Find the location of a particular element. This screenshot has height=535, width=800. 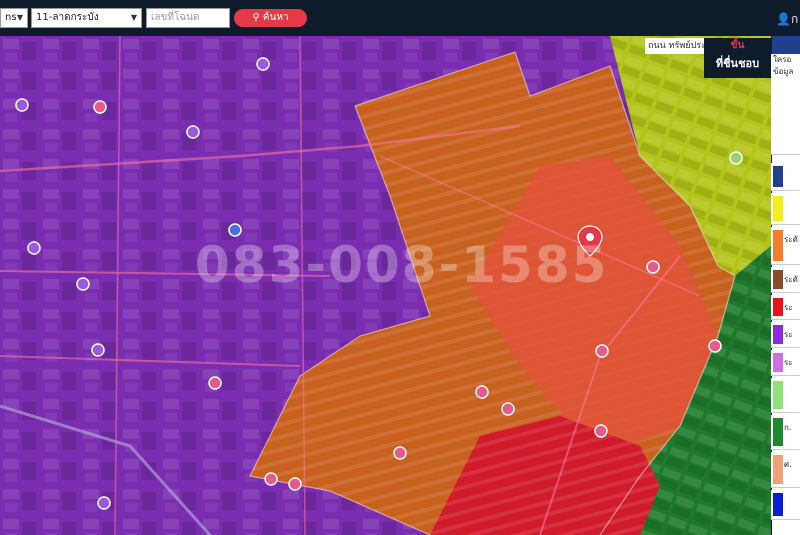

favorites-tooltip: ขั้น ที่ชื่นชอบ is located at coordinates (737, 58).